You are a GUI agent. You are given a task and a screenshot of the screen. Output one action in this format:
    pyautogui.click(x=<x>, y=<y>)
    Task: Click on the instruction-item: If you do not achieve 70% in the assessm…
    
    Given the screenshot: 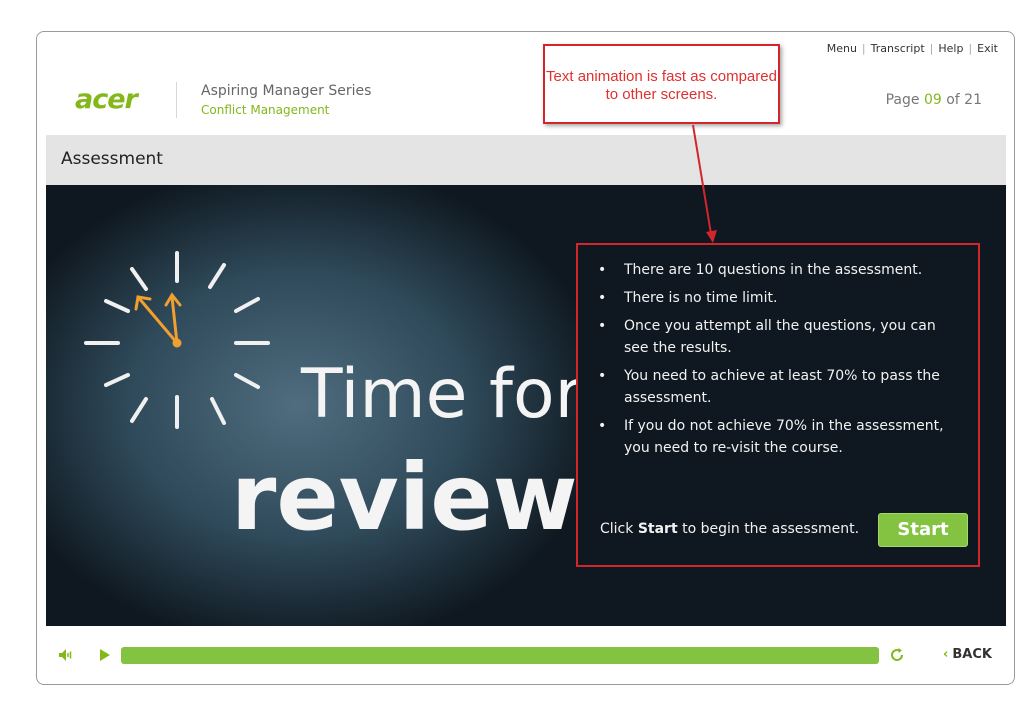 What is the action you would take?
    pyautogui.click(x=778, y=437)
    